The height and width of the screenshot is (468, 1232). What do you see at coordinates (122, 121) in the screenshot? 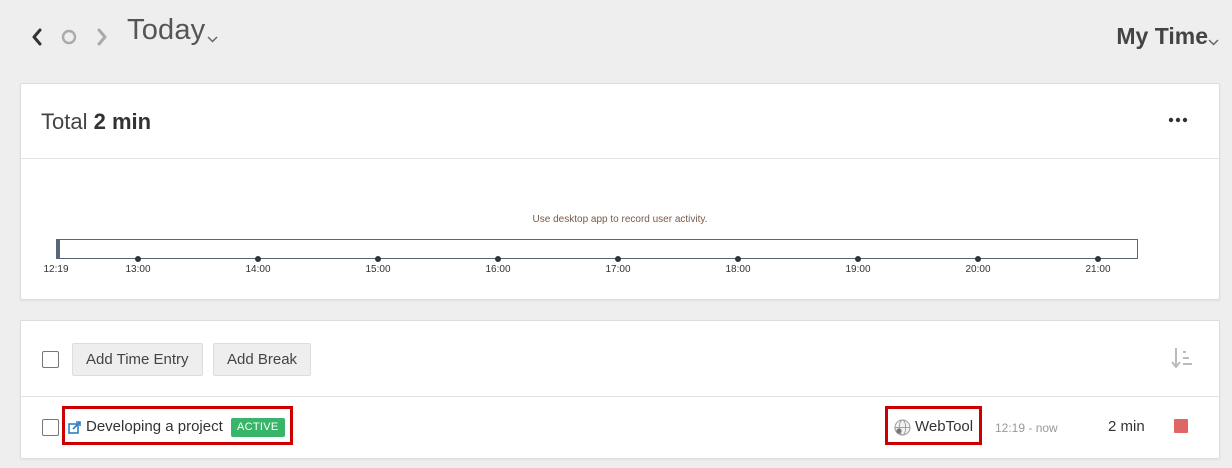
I see `total-value: 2 min` at bounding box center [122, 121].